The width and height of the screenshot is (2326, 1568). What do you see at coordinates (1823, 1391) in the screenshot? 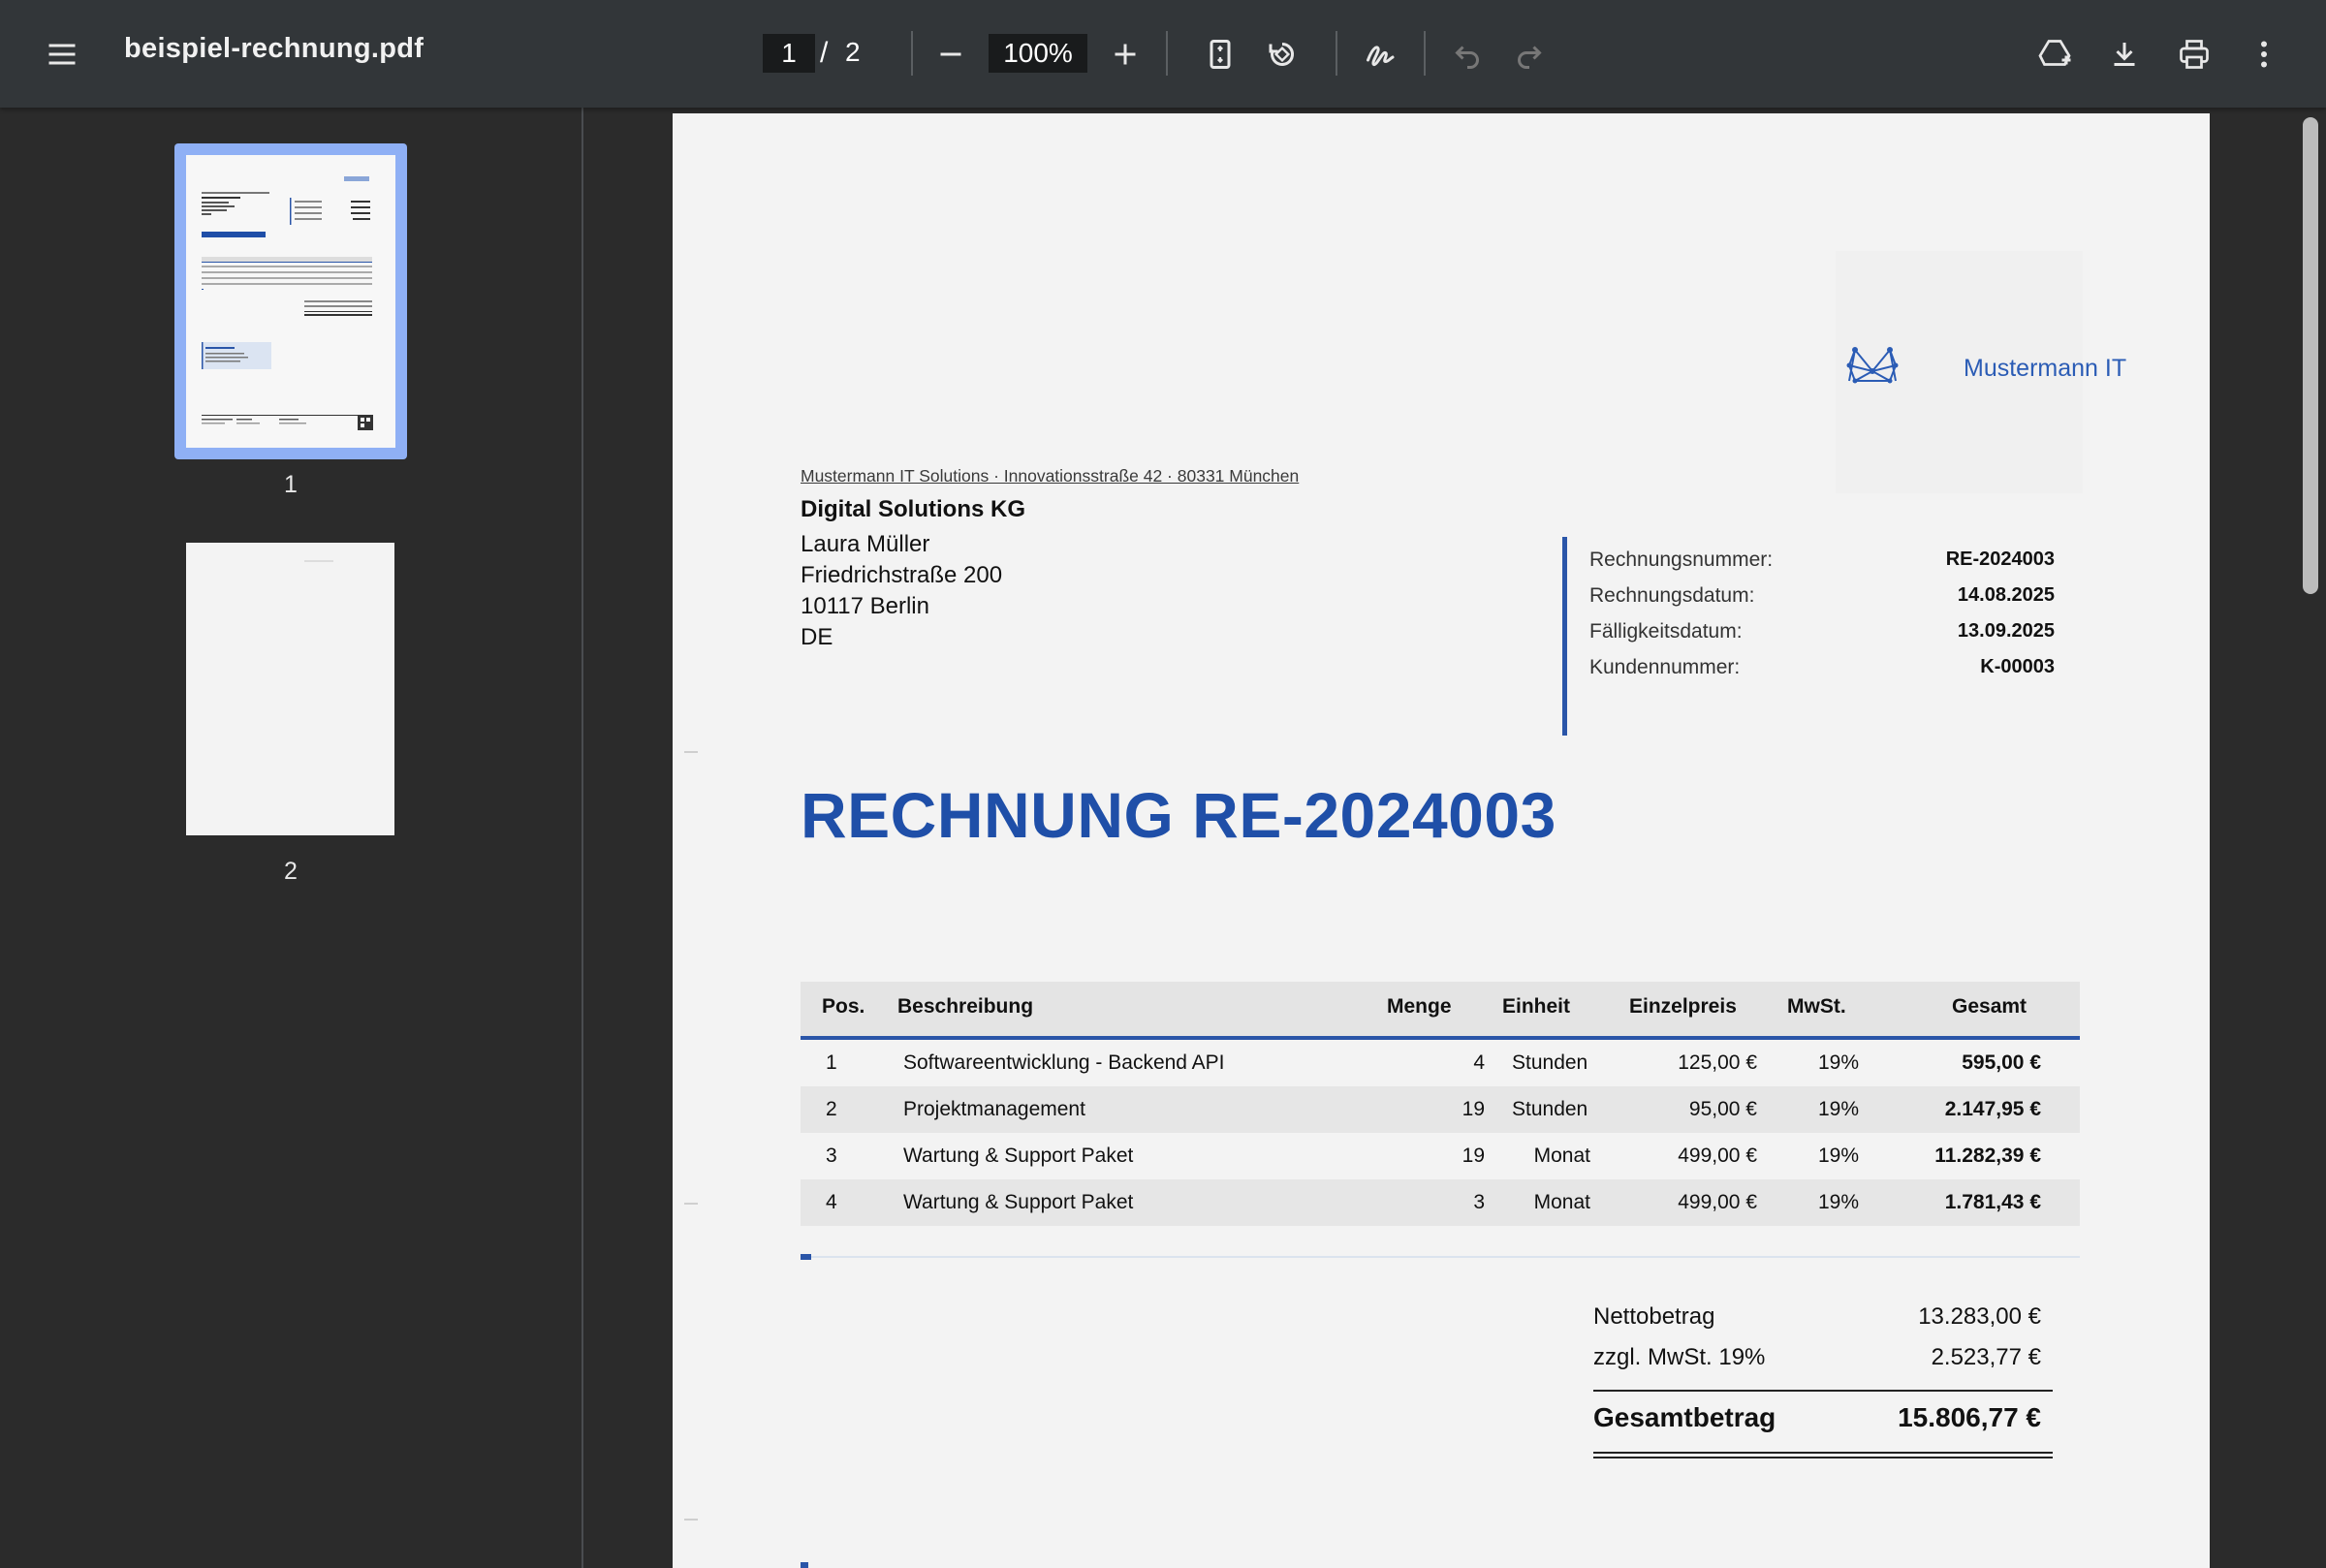
I see `summary-divider` at bounding box center [1823, 1391].